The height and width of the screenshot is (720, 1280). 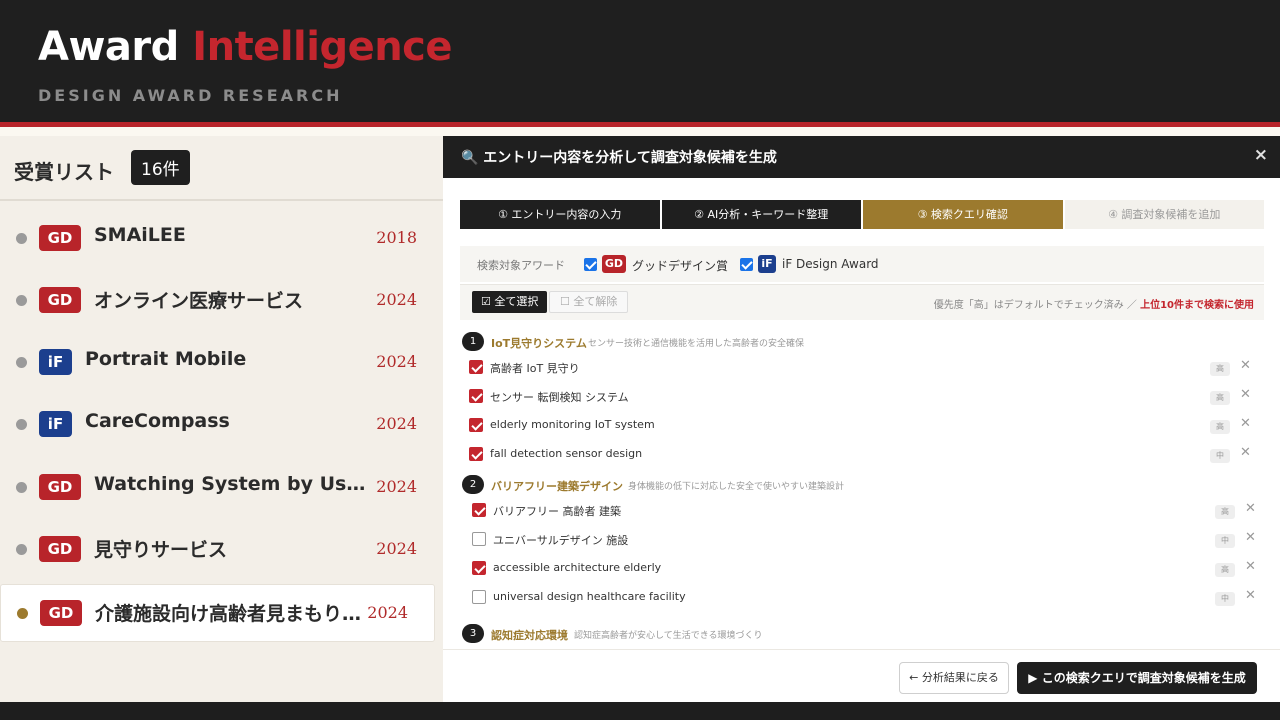 I want to click on award-badge: iF, so click(x=55, y=362).